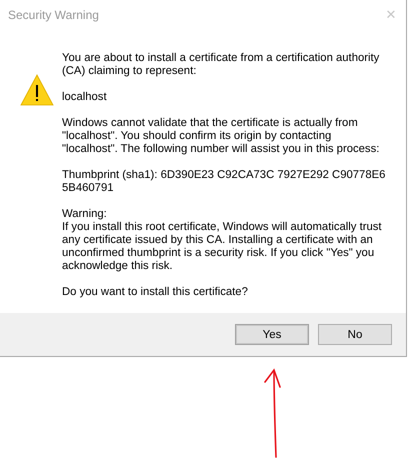  Describe the element at coordinates (222, 240) in the screenshot. I see `message-text: Warning: If you install this root certificate, Windows will automatically trust any certificate issued by this CA. Installing a certificate with an unconfirmed thumbprint is a security risk. If you click "Yes" you acknowledge this risk.` at that location.